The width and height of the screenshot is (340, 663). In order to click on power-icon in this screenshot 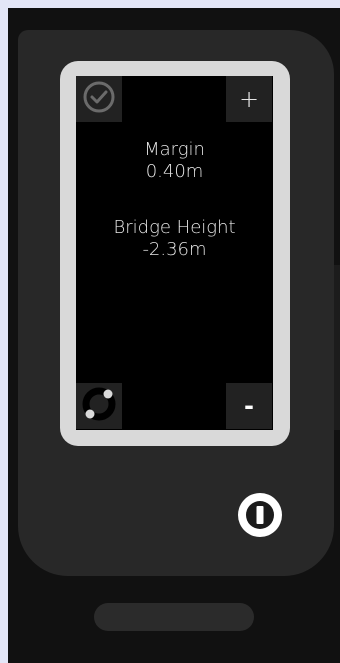, I will do `click(260, 517)`.